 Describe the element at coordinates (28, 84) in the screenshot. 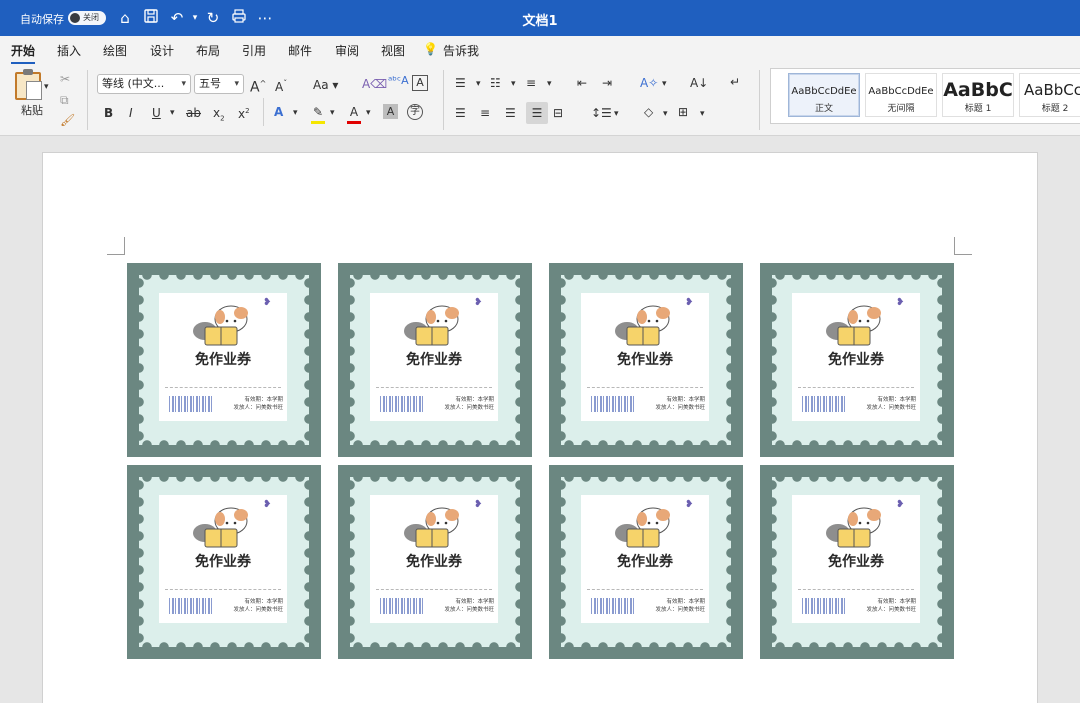

I see `paste-icon` at that location.